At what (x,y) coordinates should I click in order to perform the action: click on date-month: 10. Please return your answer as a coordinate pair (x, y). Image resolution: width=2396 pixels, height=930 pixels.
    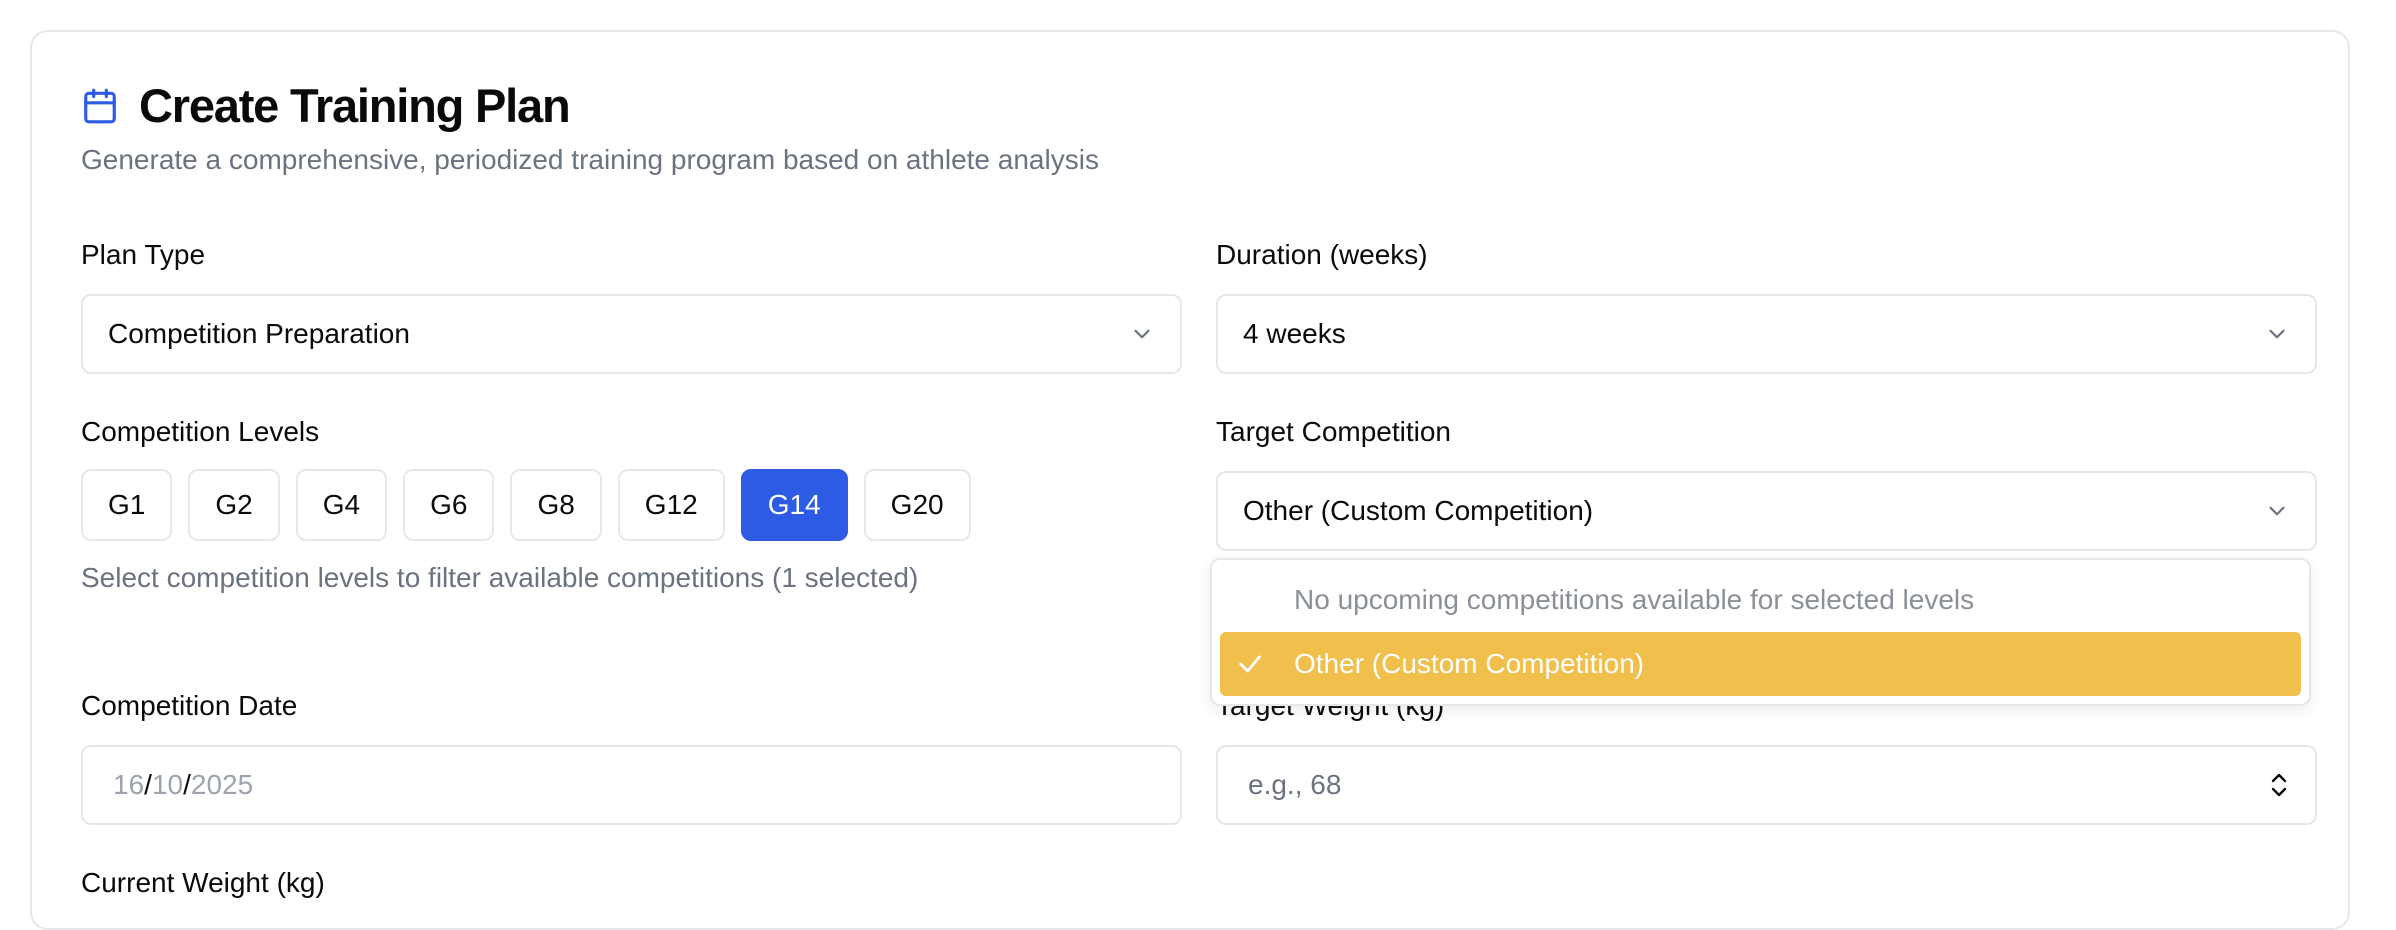
    Looking at the image, I should click on (167, 785).